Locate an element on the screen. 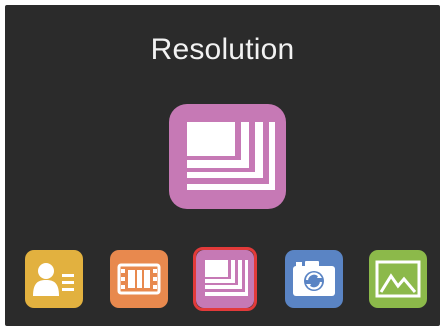 The image size is (445, 332). camera-rotate-icon is located at coordinates (314, 279).